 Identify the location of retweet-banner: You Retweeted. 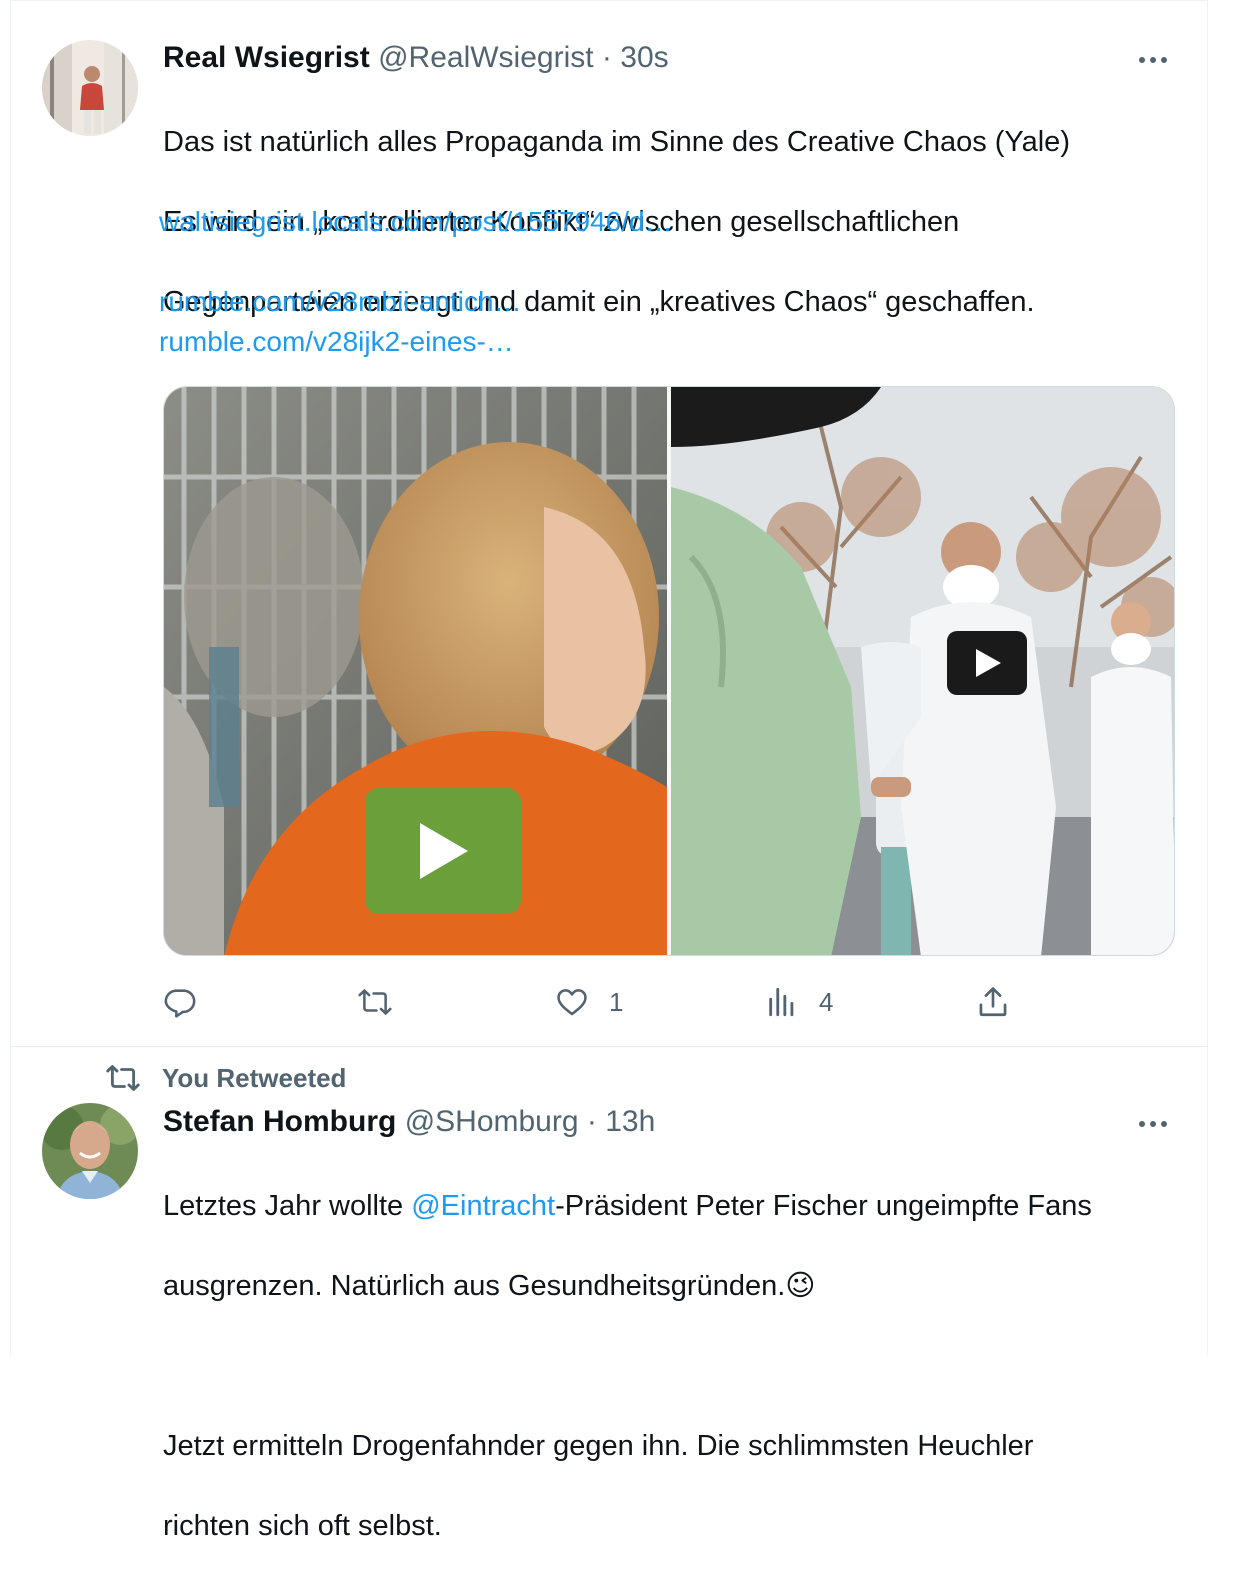
(226, 1078).